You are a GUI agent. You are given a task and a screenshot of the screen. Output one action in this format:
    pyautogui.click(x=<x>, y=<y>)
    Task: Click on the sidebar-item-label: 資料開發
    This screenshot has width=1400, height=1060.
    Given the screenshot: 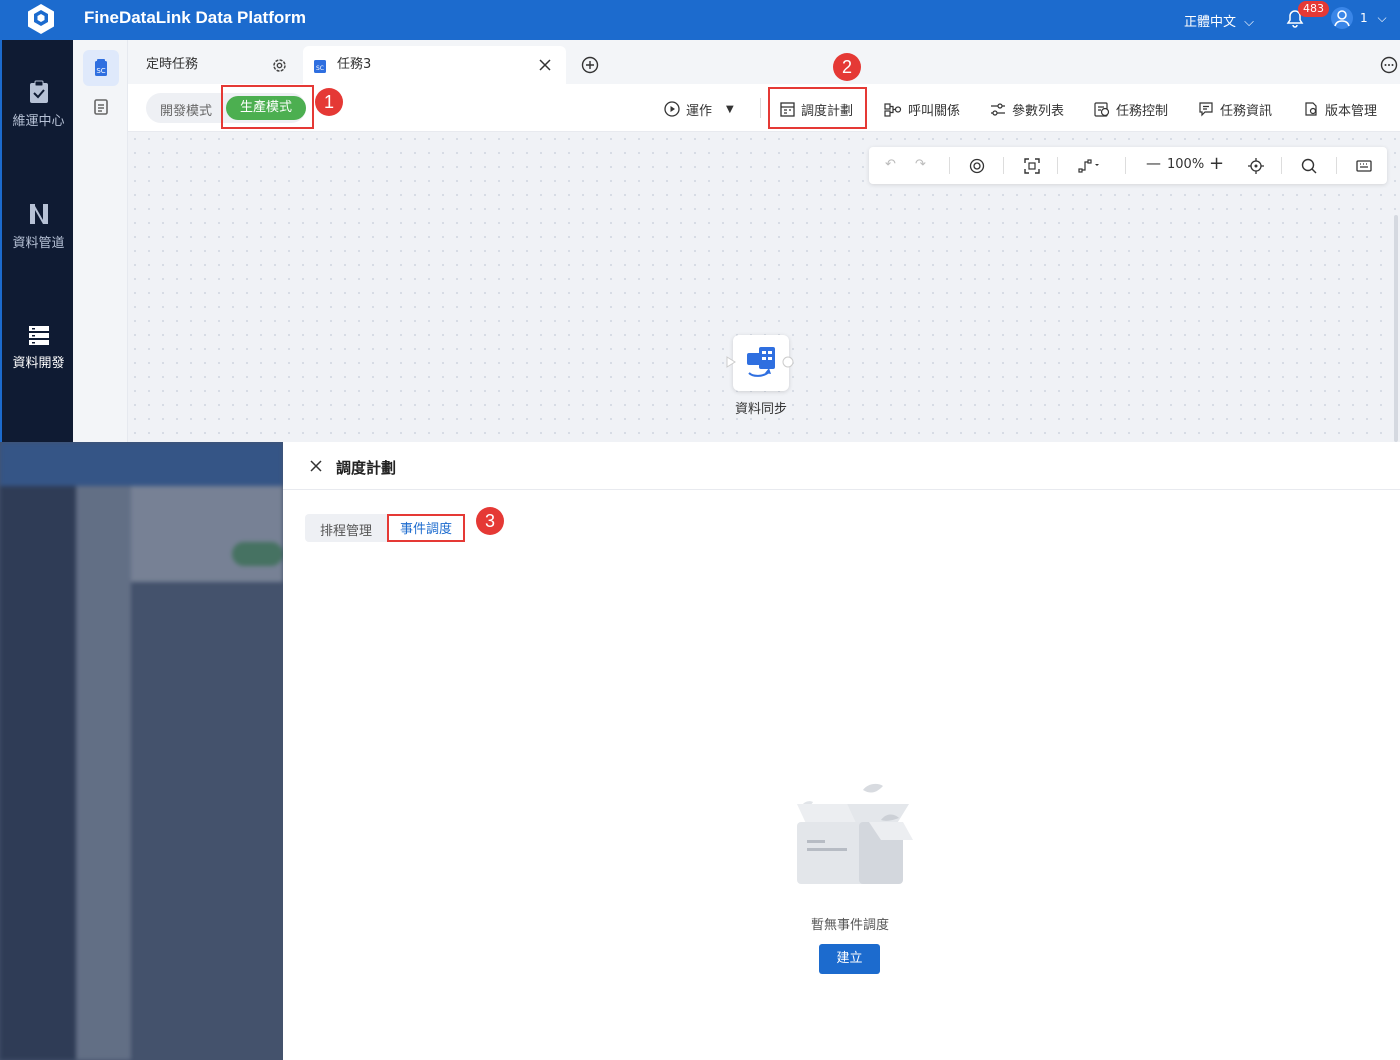 What is the action you would take?
    pyautogui.click(x=38, y=363)
    